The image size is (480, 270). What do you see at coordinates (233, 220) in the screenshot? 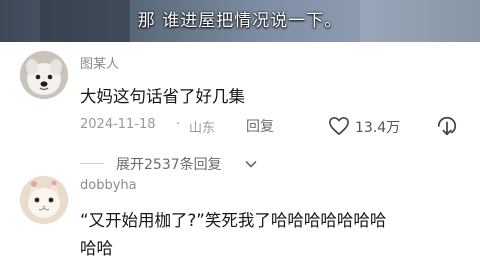
I see `comment-text-line: “又开始用枷了?”笑死我了哈哈哈哈哈哈哈` at bounding box center [233, 220].